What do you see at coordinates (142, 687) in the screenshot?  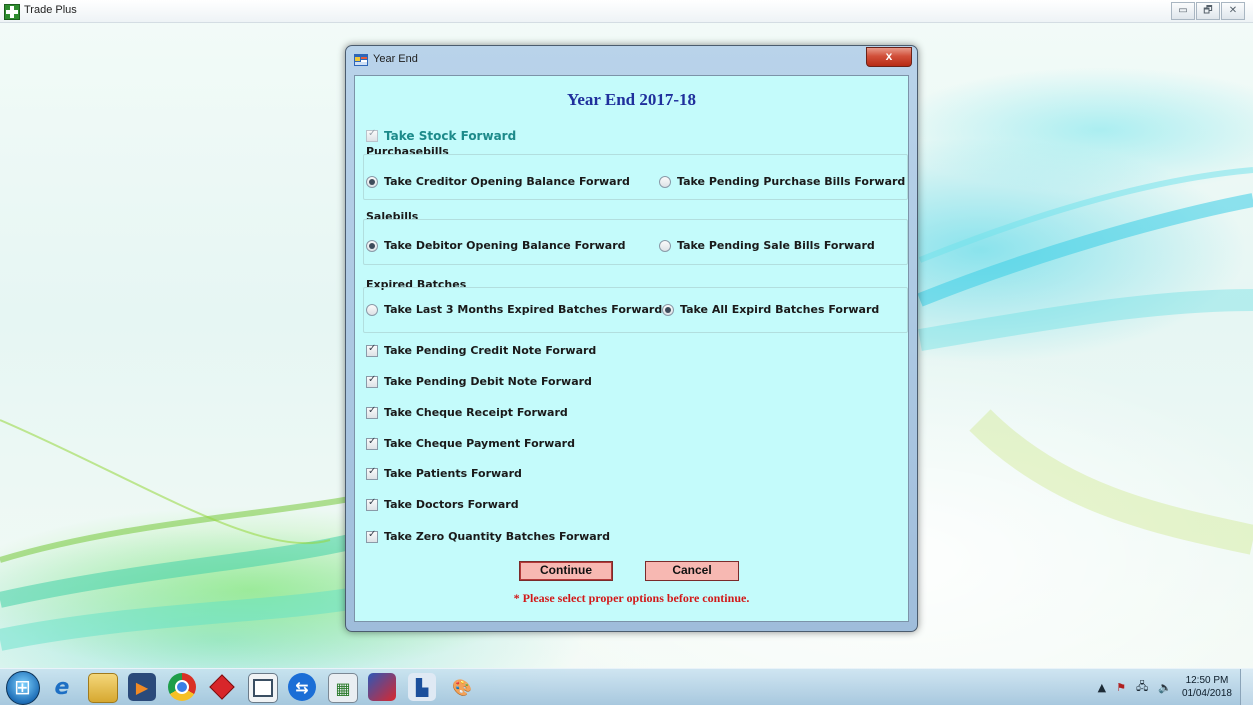 I see `media-player-icon: ▶` at bounding box center [142, 687].